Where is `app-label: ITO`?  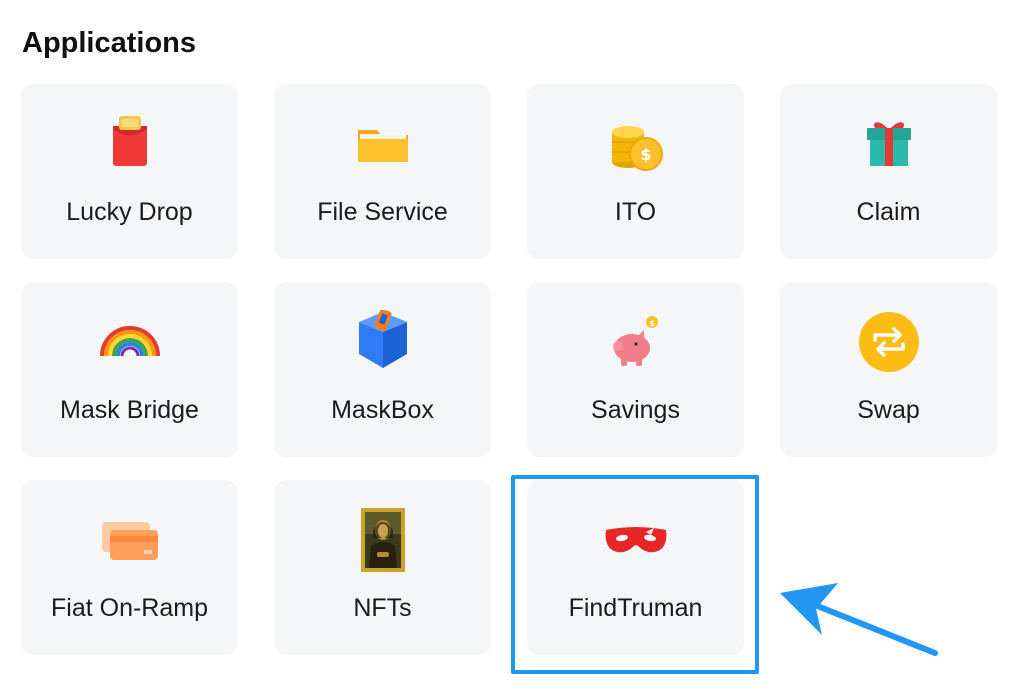 app-label: ITO is located at coordinates (635, 212).